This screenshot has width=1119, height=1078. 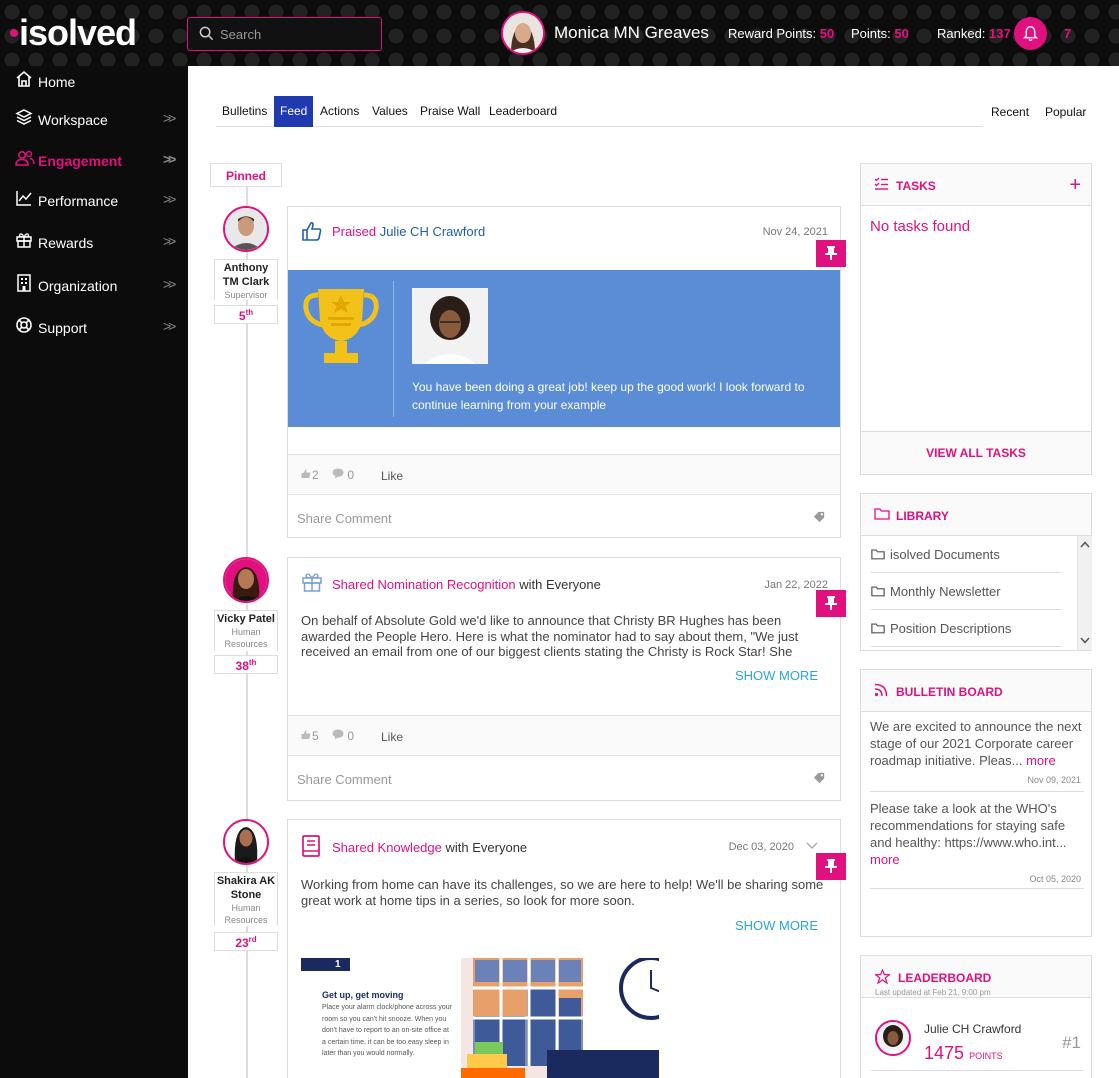 What do you see at coordinates (1071, 1042) in the screenshot?
I see `leader-rank: #1` at bounding box center [1071, 1042].